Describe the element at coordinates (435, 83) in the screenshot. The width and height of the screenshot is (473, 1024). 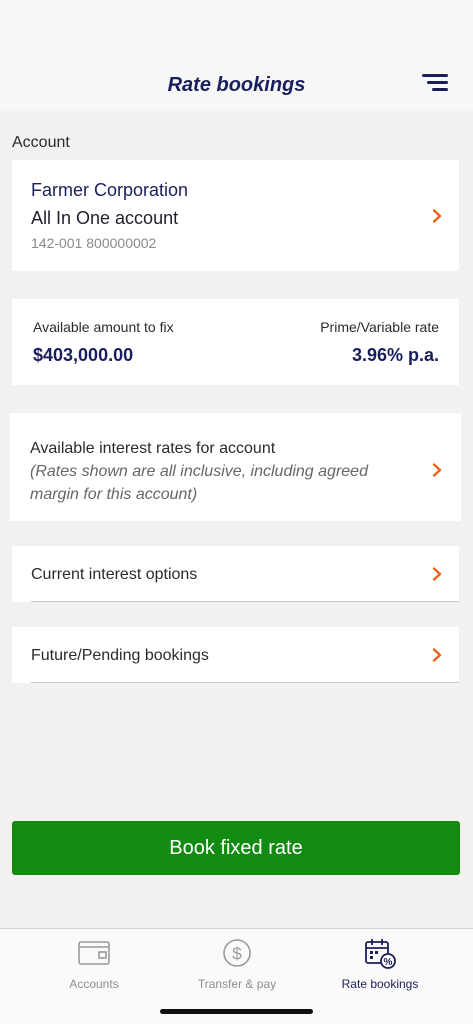
I see `hamburger-menu-icon` at that location.